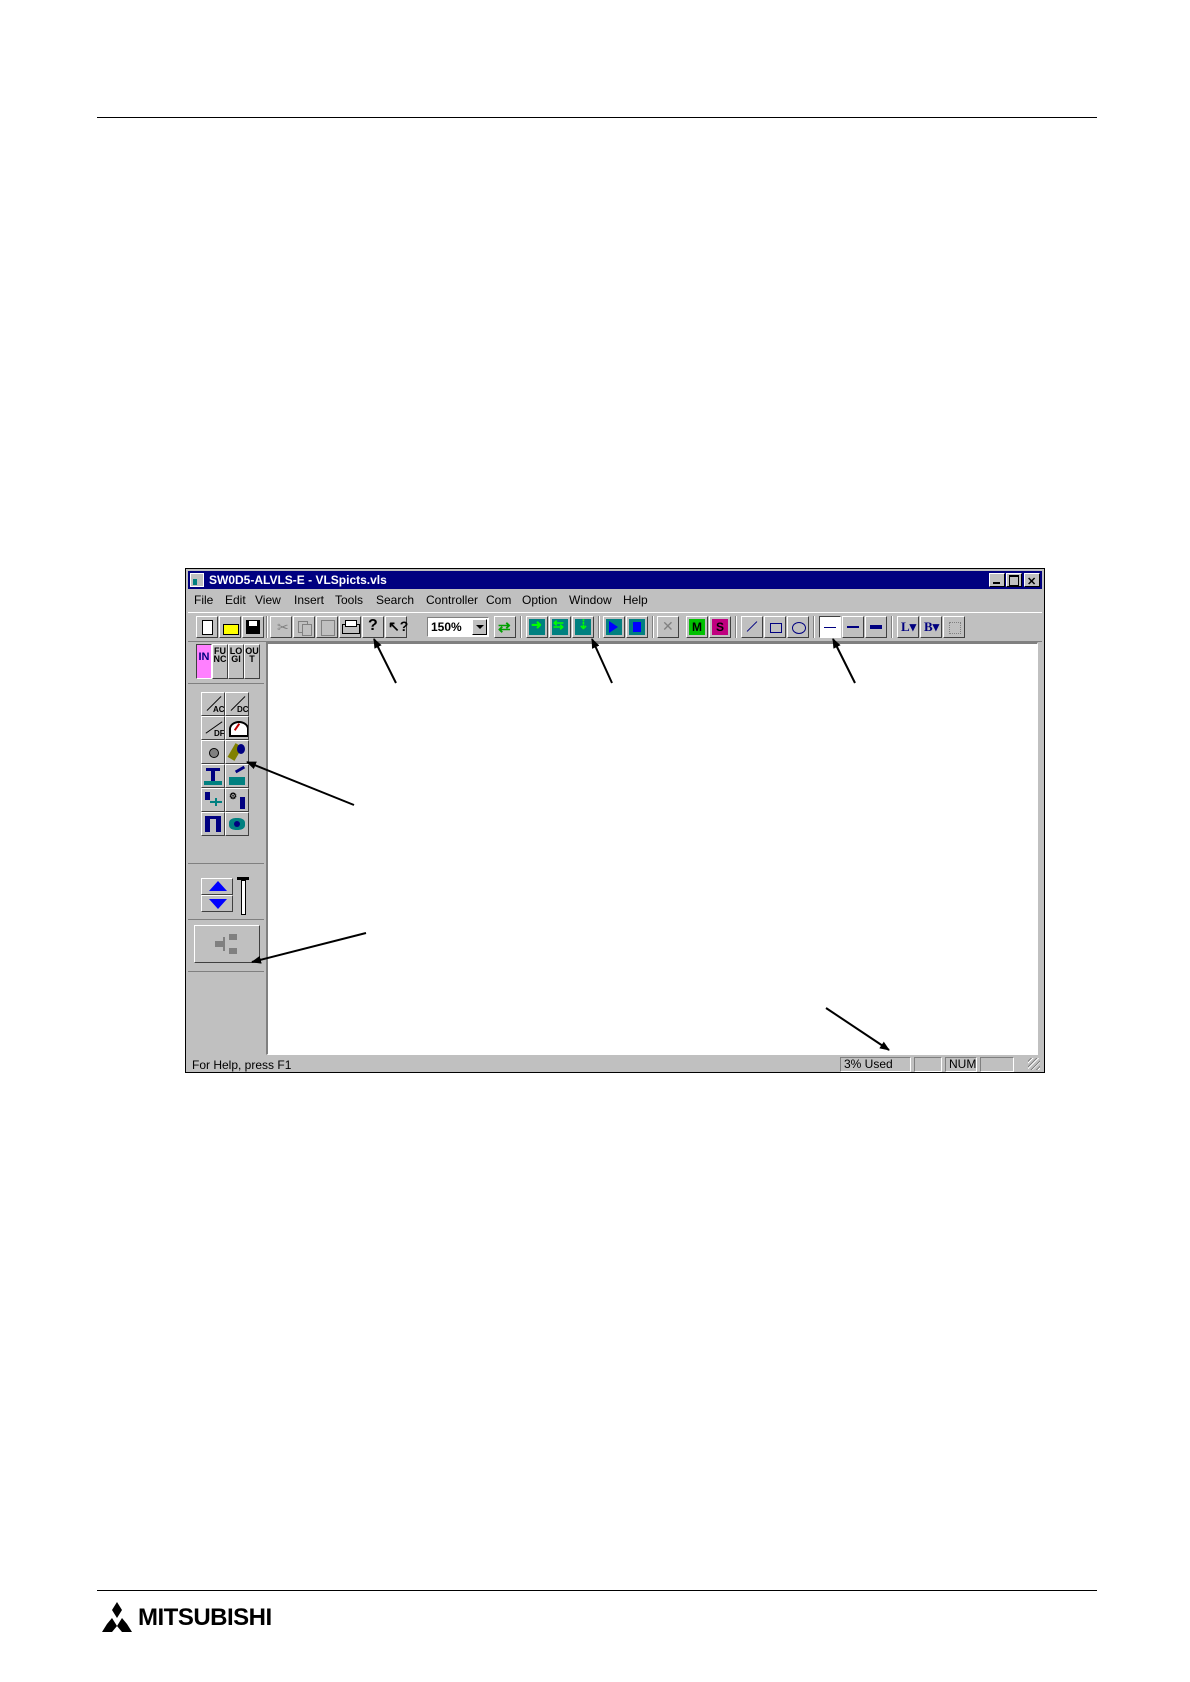 This screenshot has width=1190, height=1682. What do you see at coordinates (844, 661) in the screenshot?
I see `arrow-drawing-tools` at bounding box center [844, 661].